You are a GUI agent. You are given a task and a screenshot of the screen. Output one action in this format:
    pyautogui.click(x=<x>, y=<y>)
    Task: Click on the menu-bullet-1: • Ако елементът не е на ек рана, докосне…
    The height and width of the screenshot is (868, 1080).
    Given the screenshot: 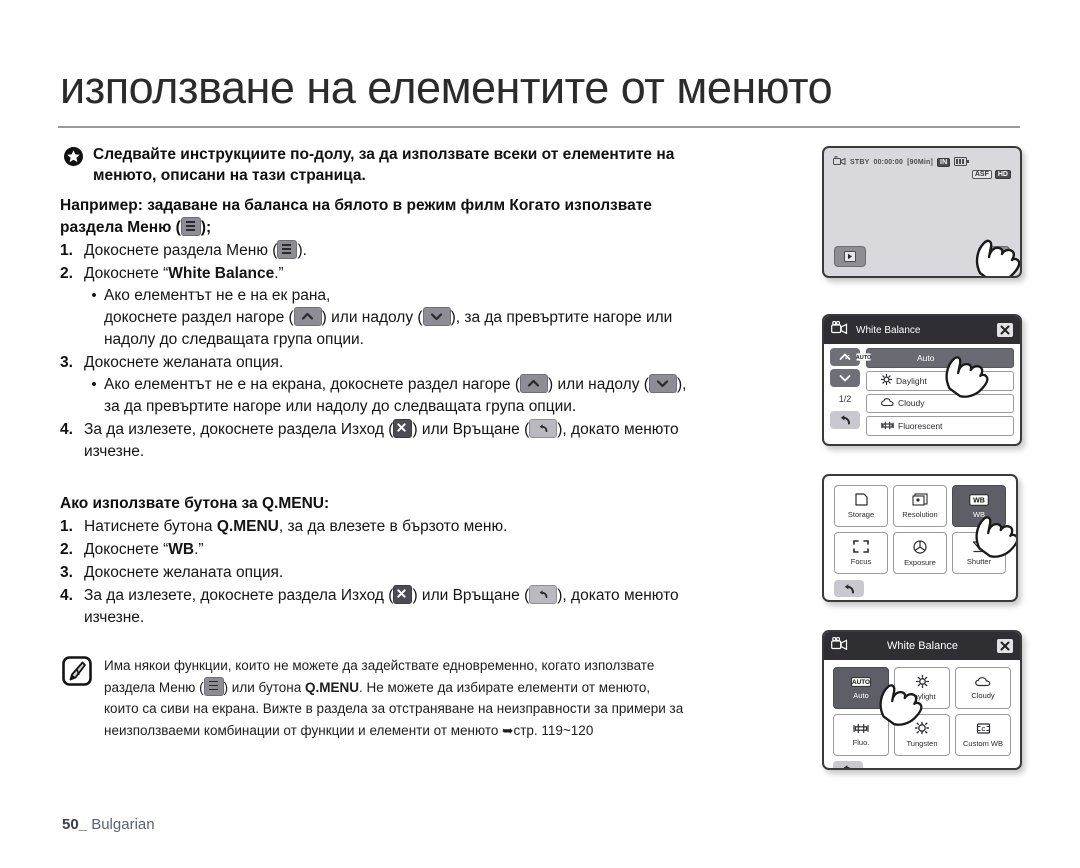 What is the action you would take?
    pyautogui.click(x=440, y=318)
    